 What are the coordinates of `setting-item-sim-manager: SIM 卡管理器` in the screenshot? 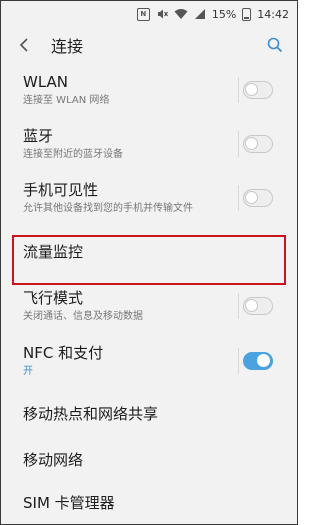 It's located at (149, 502).